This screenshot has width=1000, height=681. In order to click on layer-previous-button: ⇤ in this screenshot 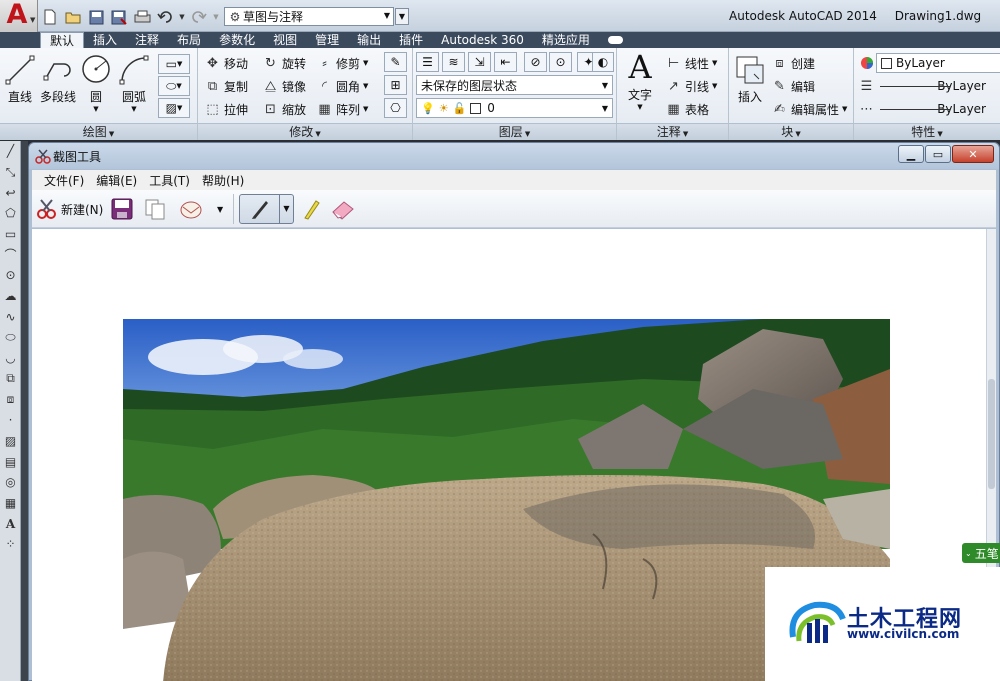, I will do `click(505, 62)`.